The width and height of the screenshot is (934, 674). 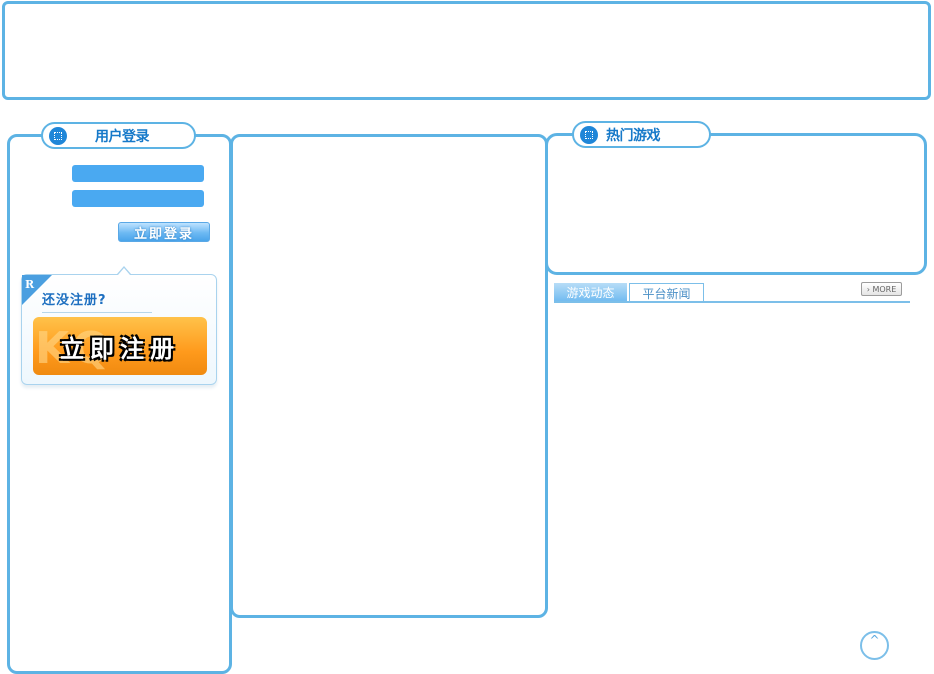 I want to click on hot-games-panel, so click(x=736, y=204).